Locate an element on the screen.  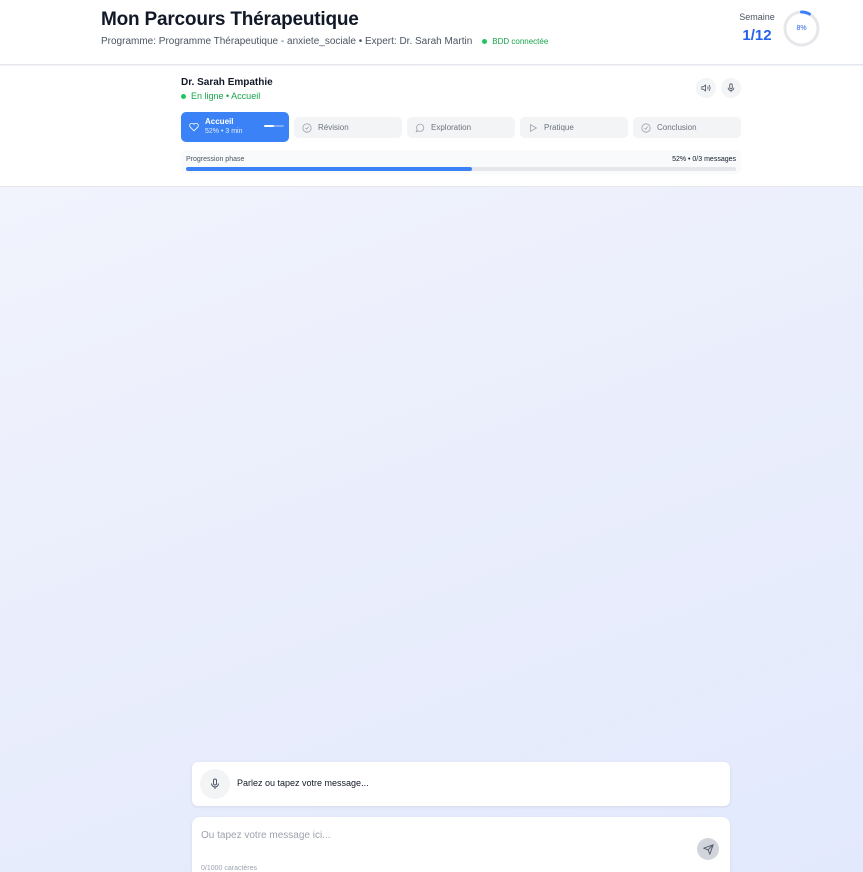
phase-tab-accueil: Accueil 52% • 3 min is located at coordinates (235, 127).